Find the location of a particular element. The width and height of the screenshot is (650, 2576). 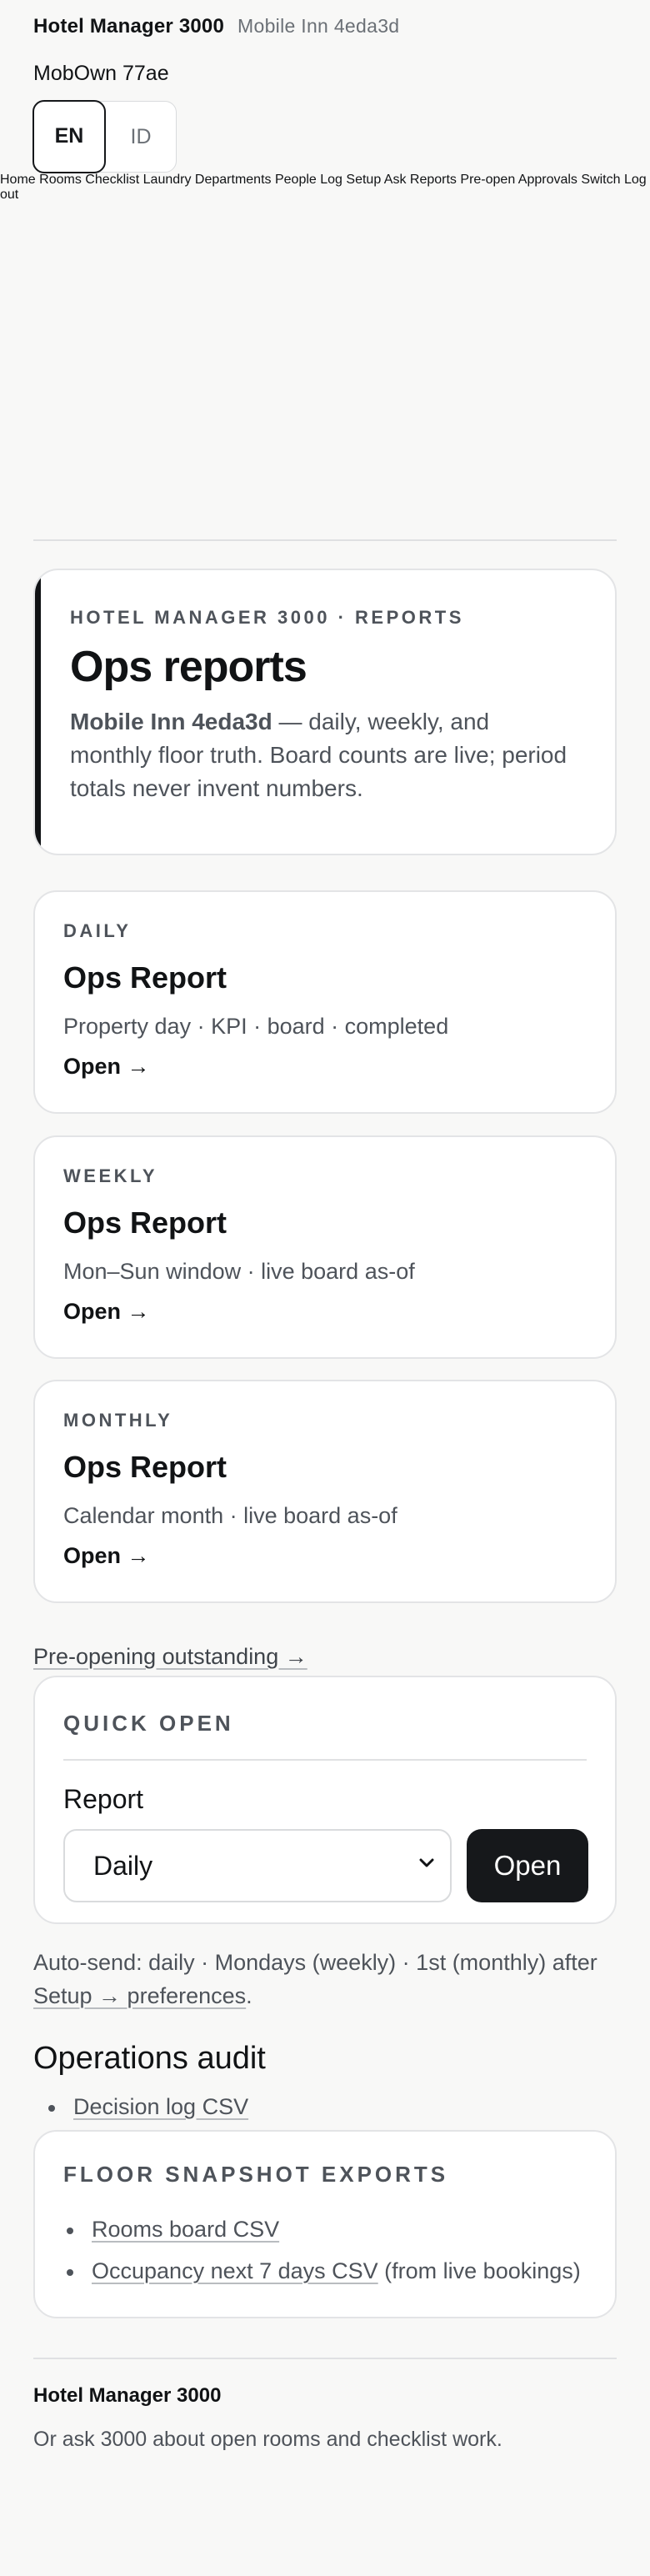

nav-approvals: Approvals is located at coordinates (548, 180).